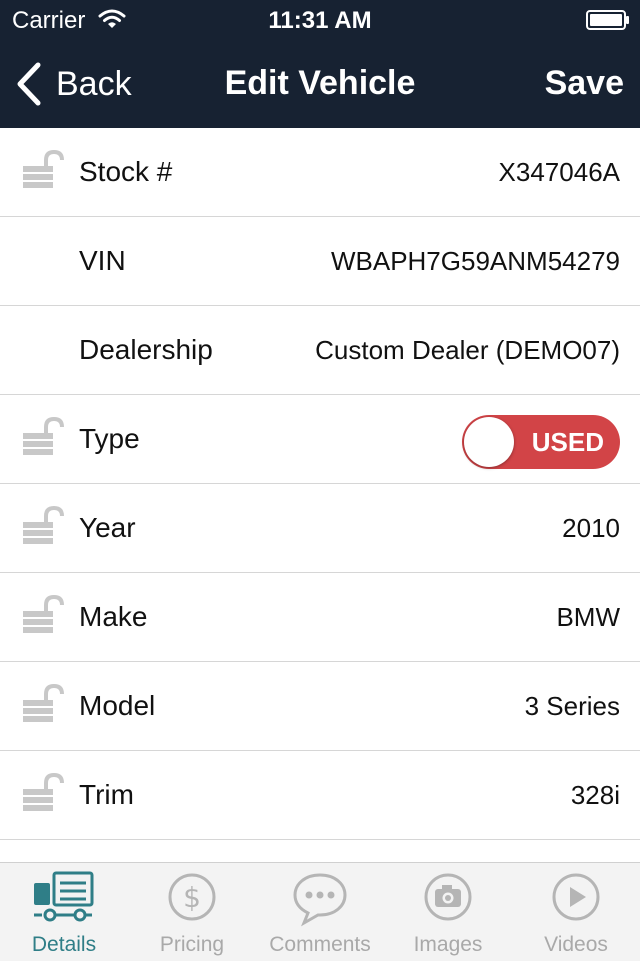  I want to click on field-value: 328i, so click(595, 795).